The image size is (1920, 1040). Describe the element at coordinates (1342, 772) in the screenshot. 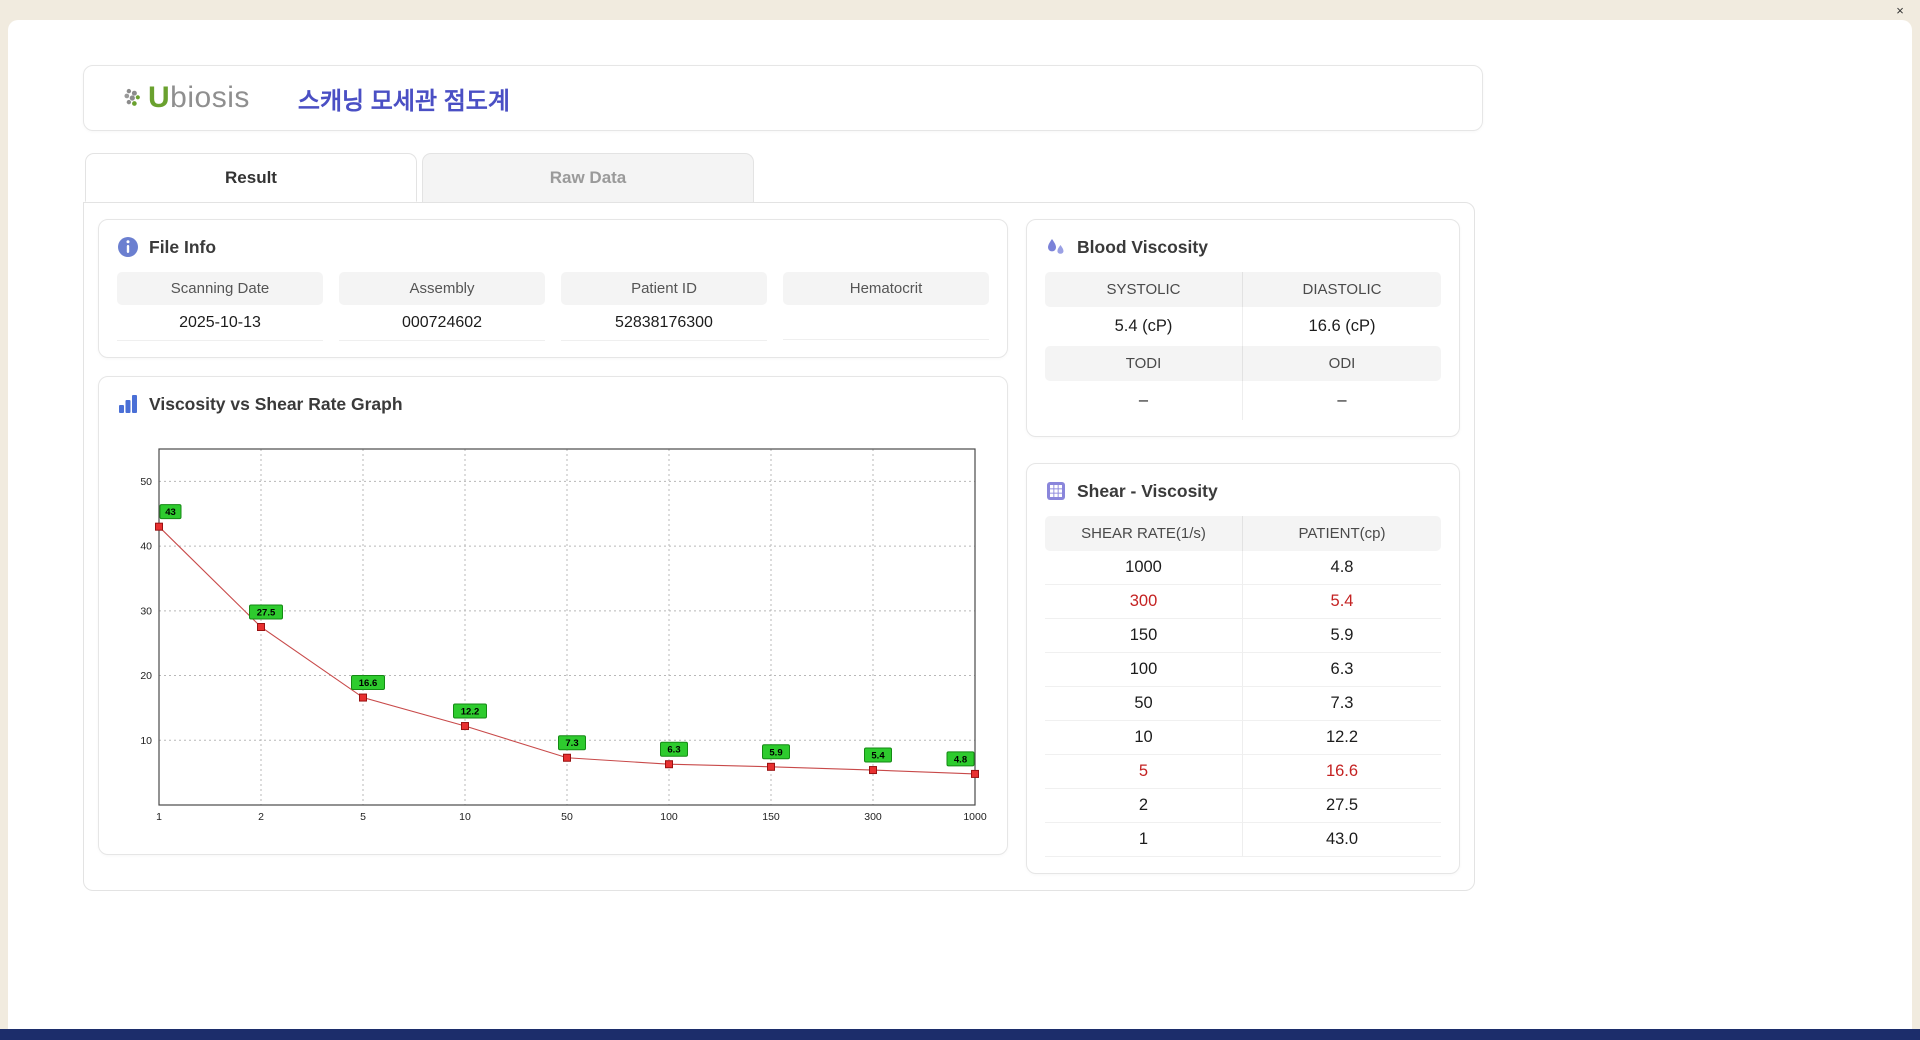

I see `sv-patient-value: 16.6` at that location.